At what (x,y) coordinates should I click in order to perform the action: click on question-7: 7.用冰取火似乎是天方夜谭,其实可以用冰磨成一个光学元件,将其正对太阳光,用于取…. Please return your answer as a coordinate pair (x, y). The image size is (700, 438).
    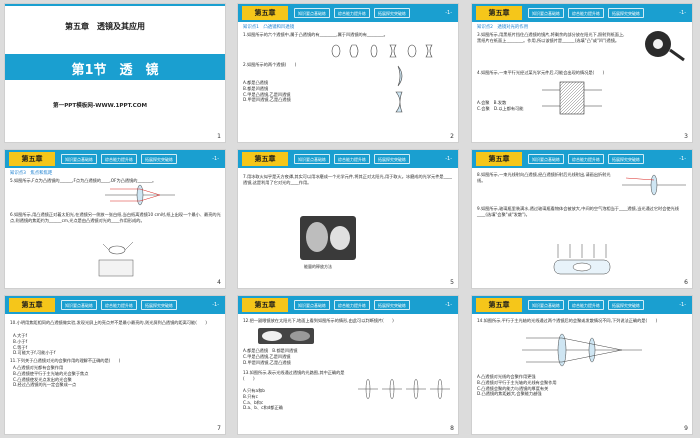
    Looking at the image, I should click on (347, 179).